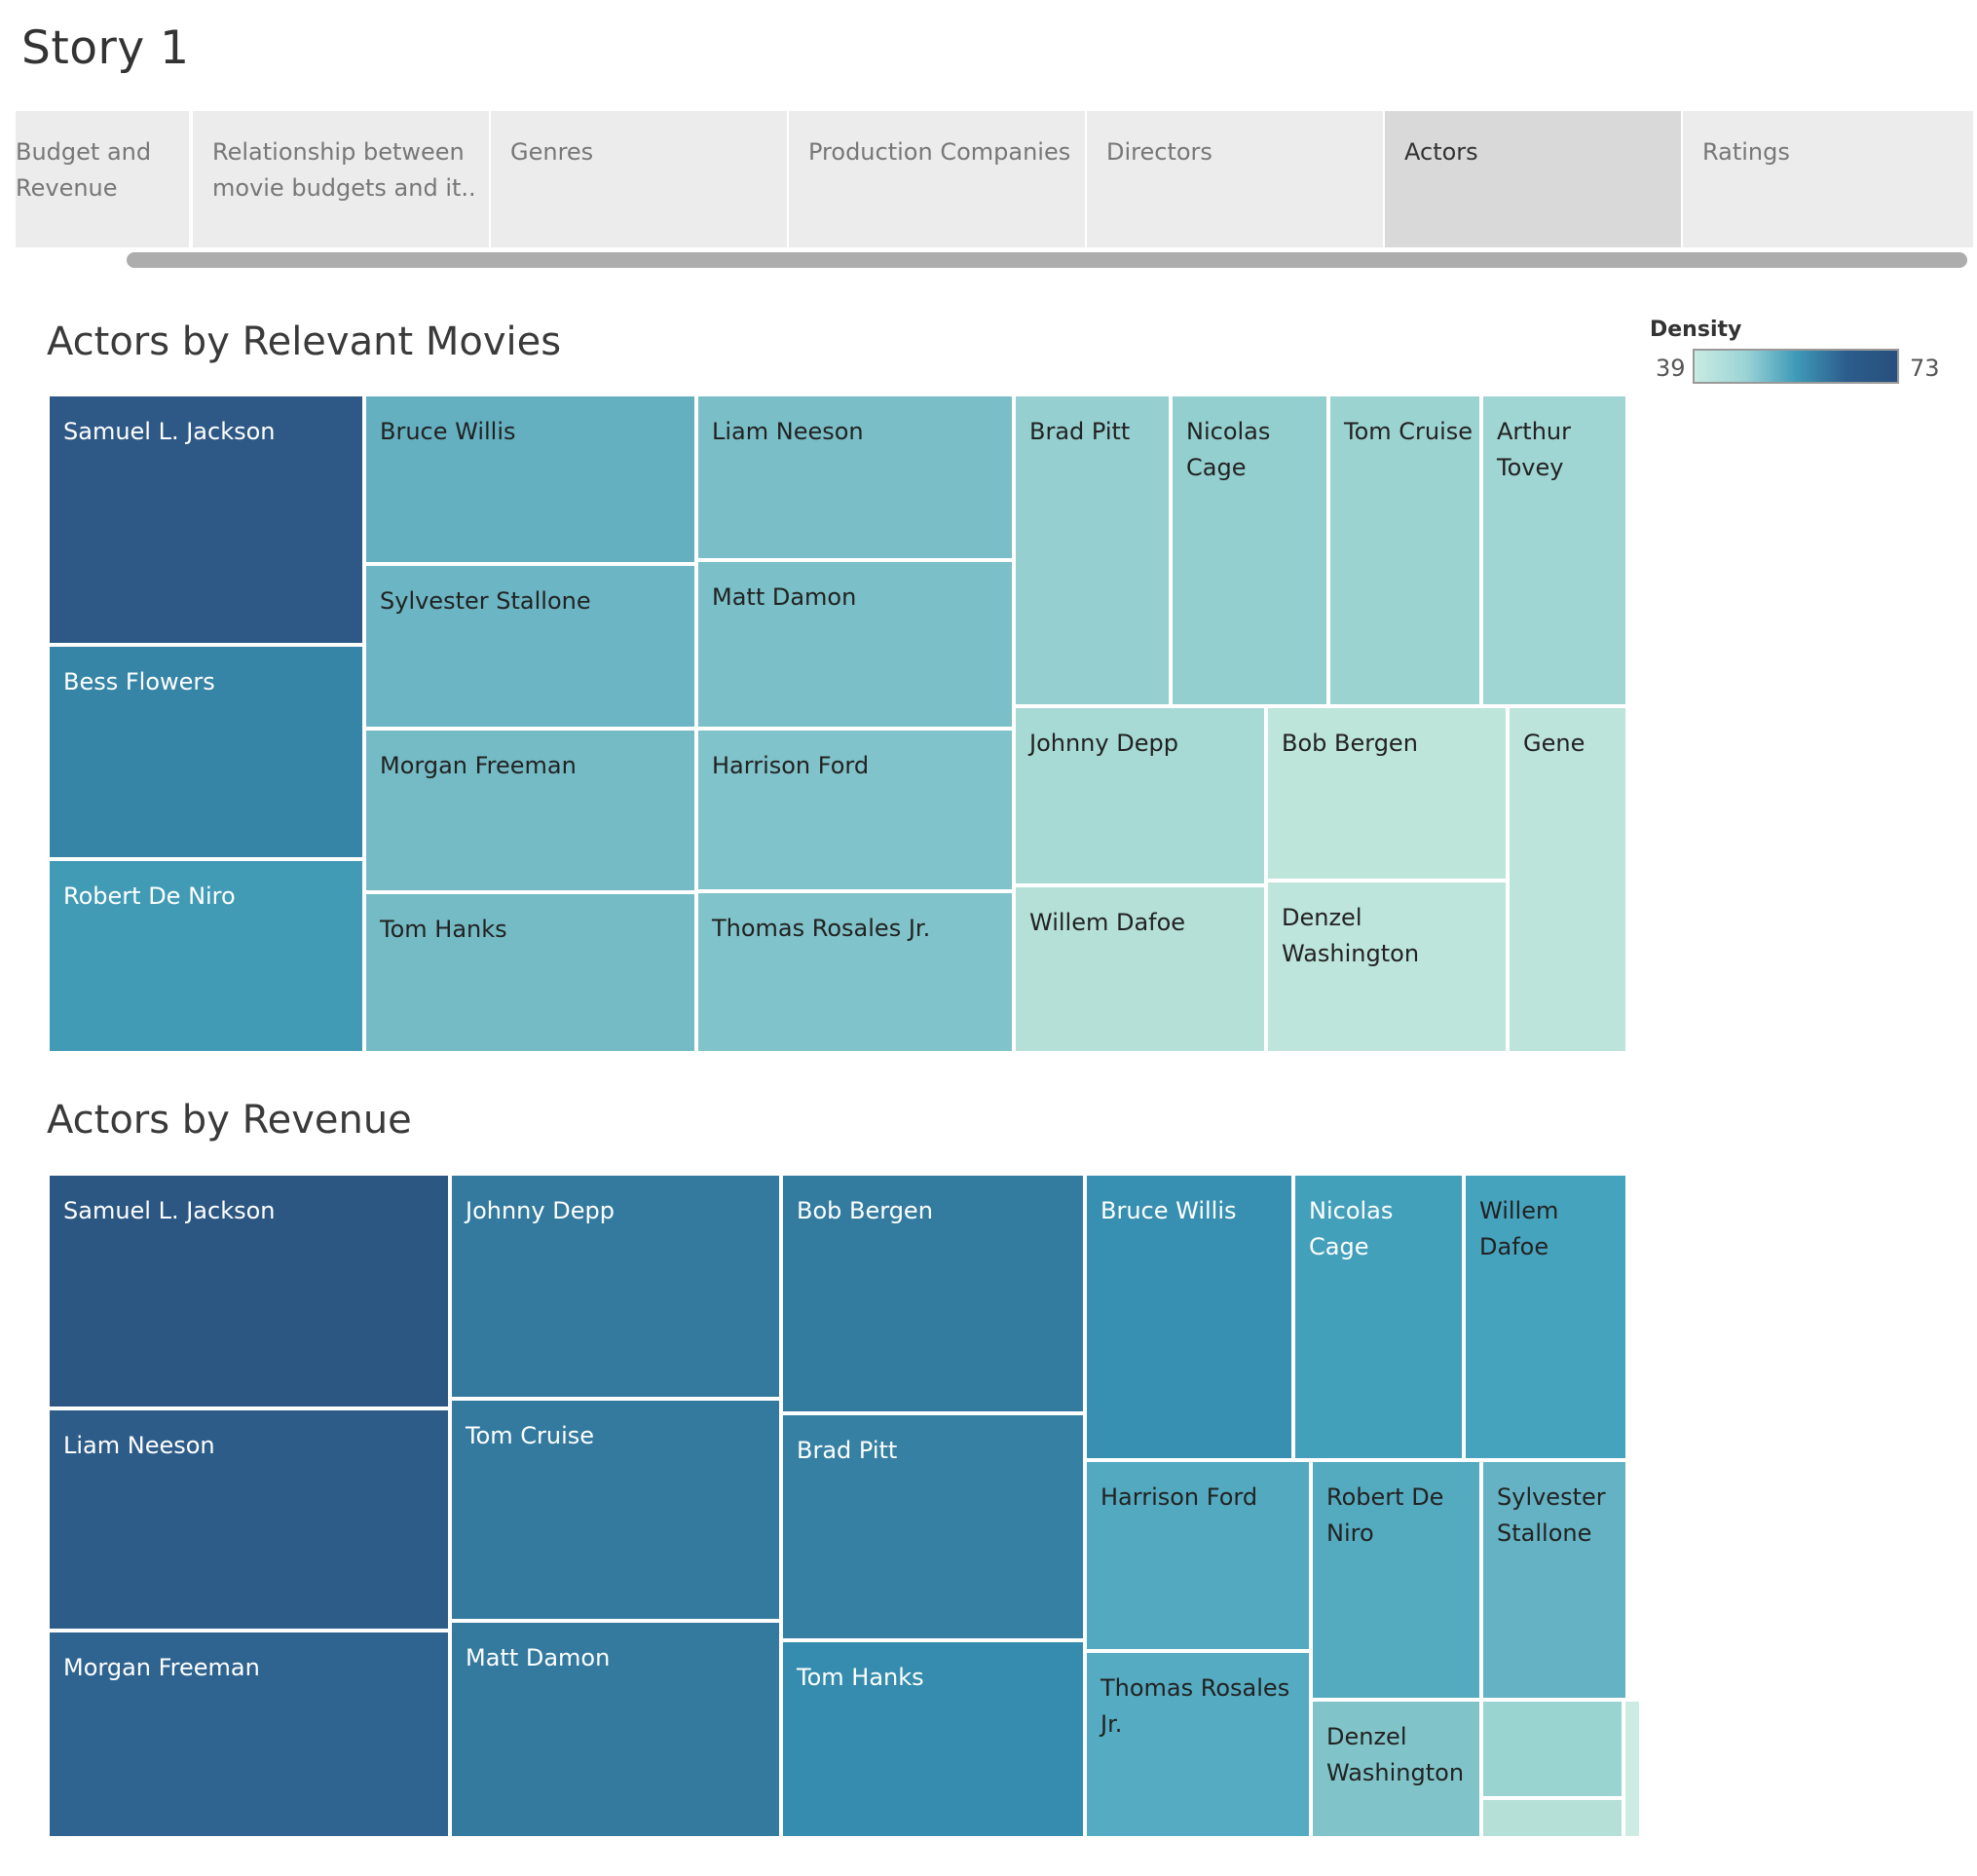 This screenshot has width=1977, height=1876. Describe the element at coordinates (161, 1667) in the screenshot. I see `revenue-treemap-cell-label: Morgan Freeman` at that location.